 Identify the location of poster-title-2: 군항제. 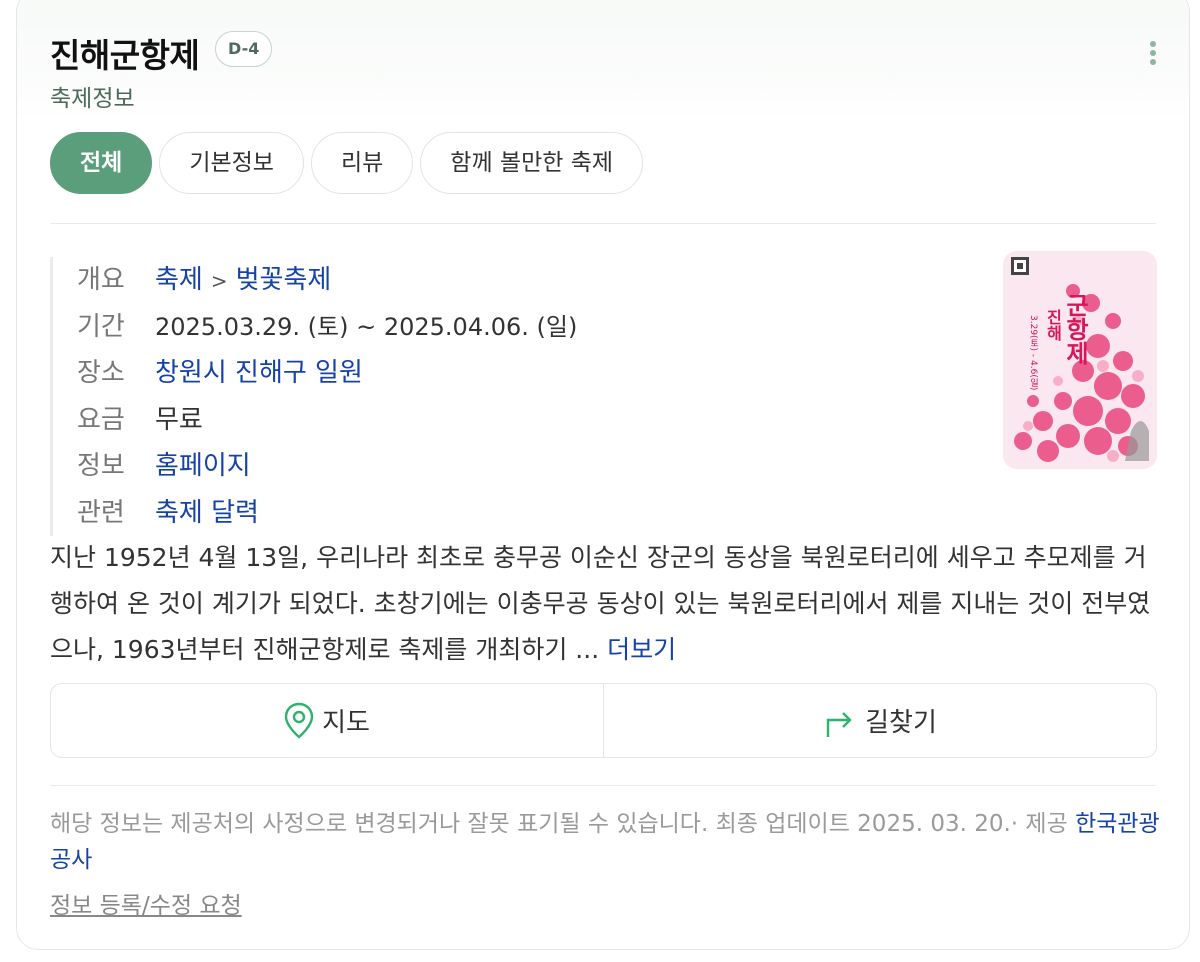
(1075, 329).